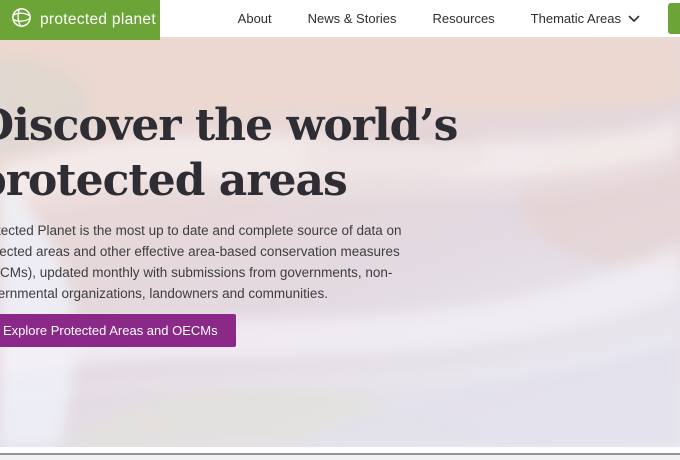  I want to click on next-section-edge, so click(340, 457).